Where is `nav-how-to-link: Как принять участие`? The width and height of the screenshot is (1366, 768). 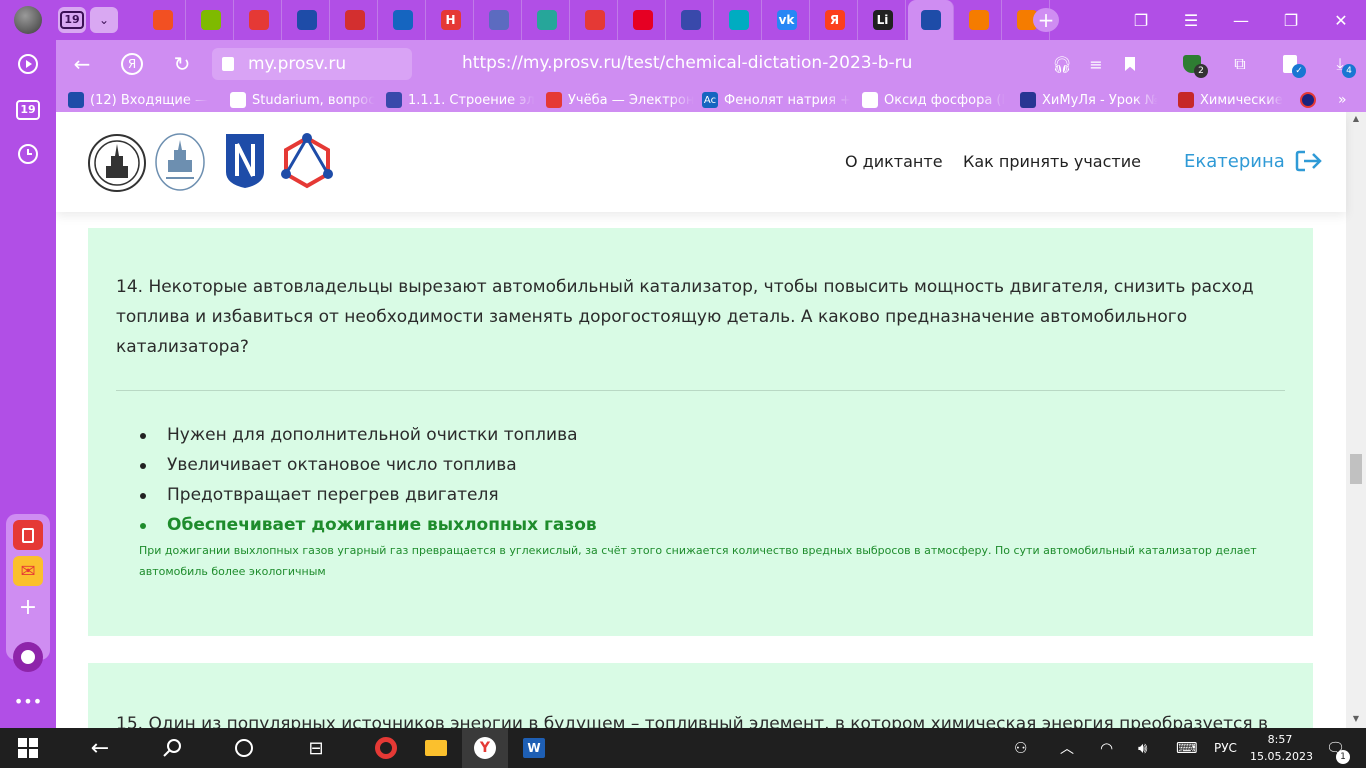 nav-how-to-link: Как принять участие is located at coordinates (1052, 161).